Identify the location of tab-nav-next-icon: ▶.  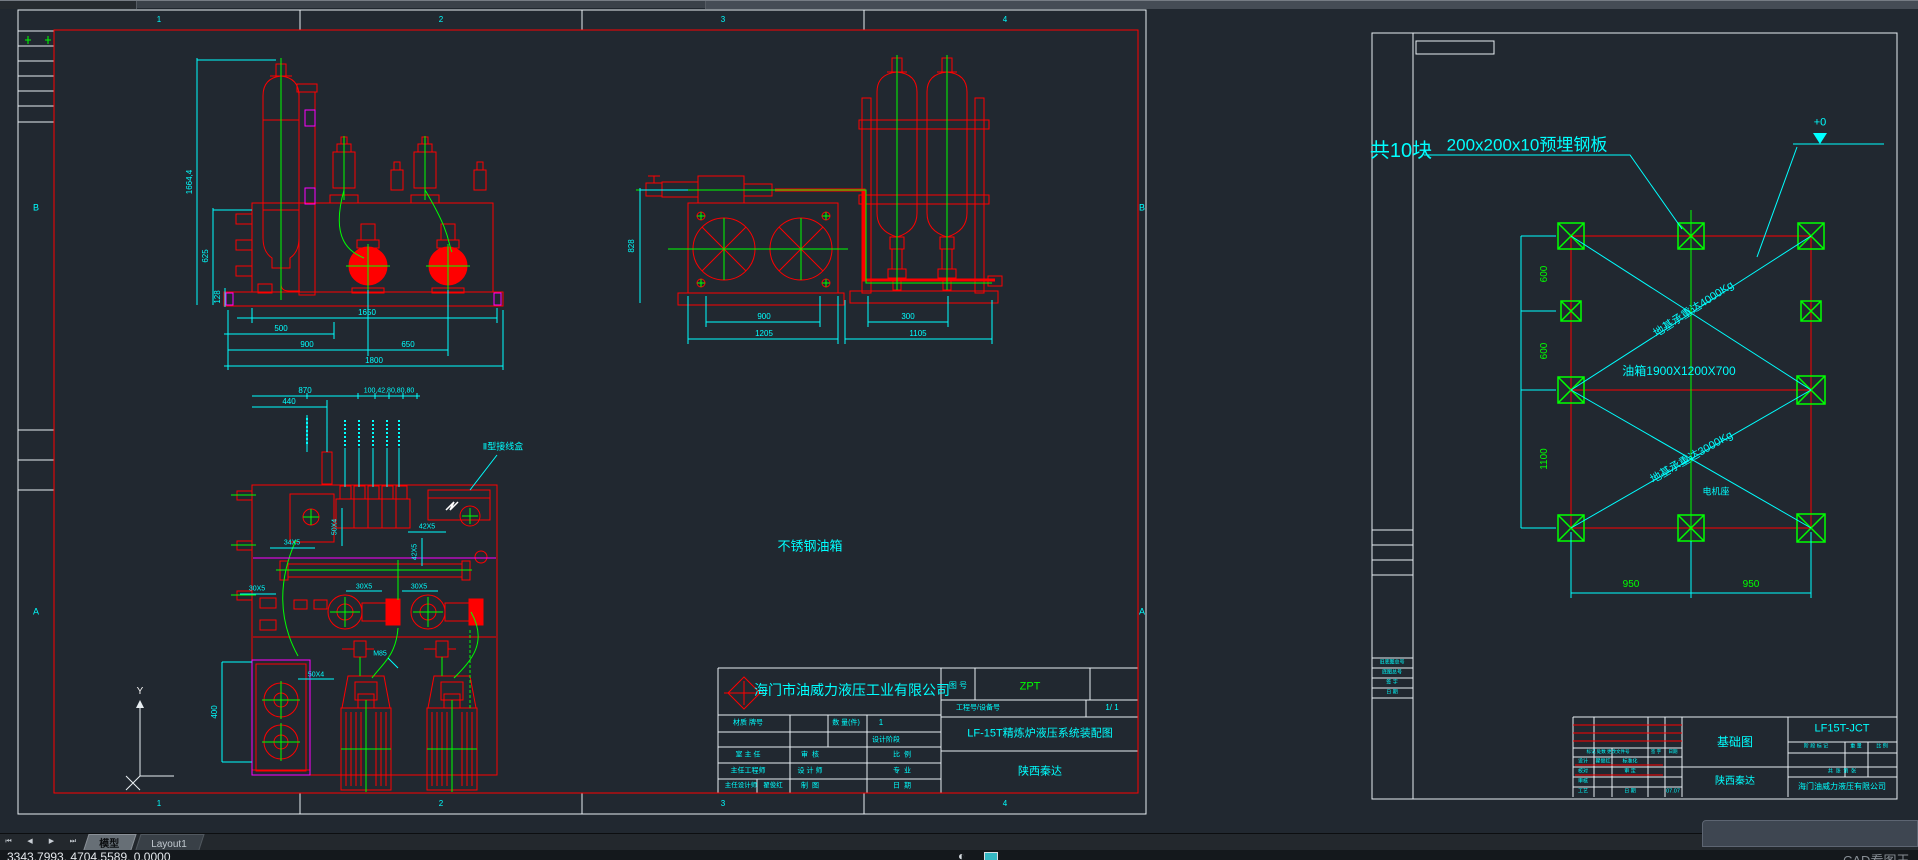
(51, 842).